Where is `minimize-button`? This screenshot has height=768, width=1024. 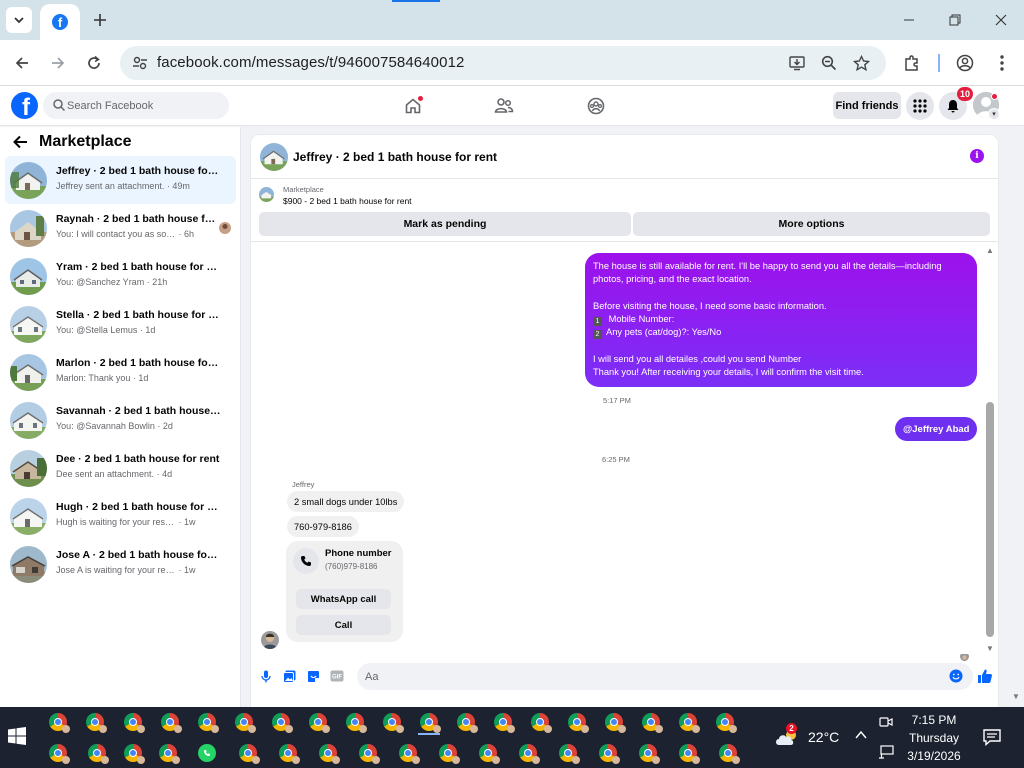 minimize-button is located at coordinates (909, 20).